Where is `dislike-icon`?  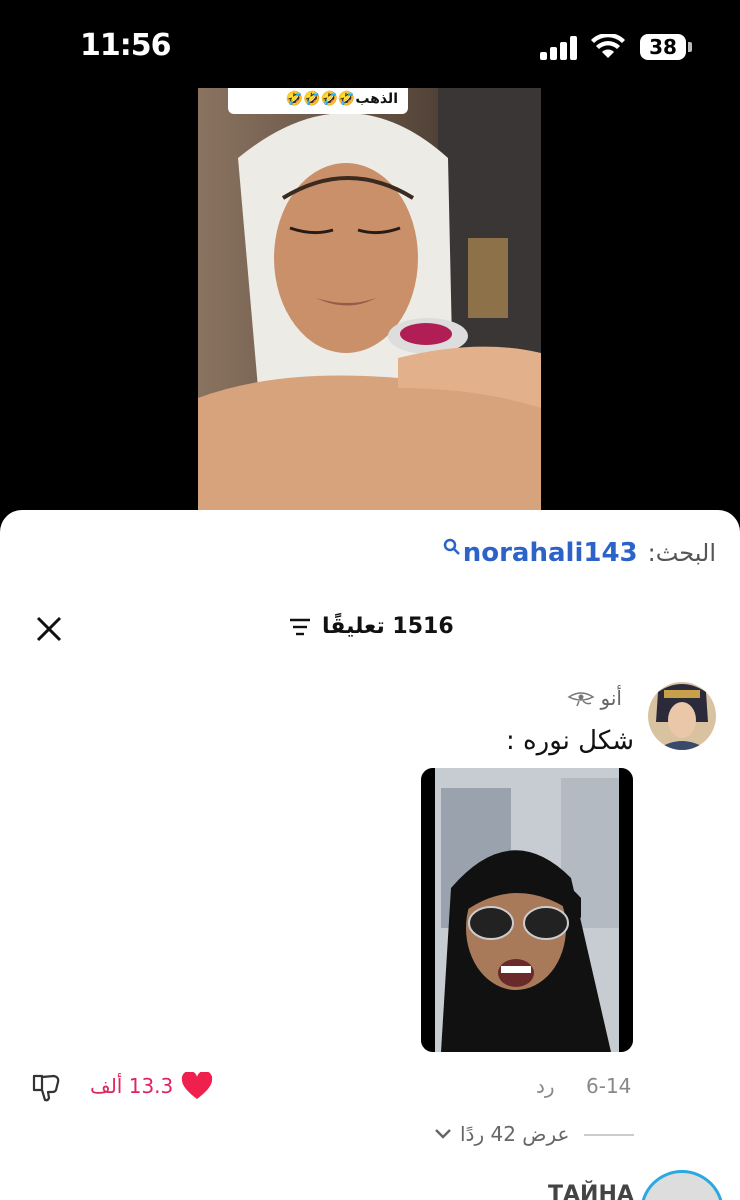 dislike-icon is located at coordinates (46, 1087).